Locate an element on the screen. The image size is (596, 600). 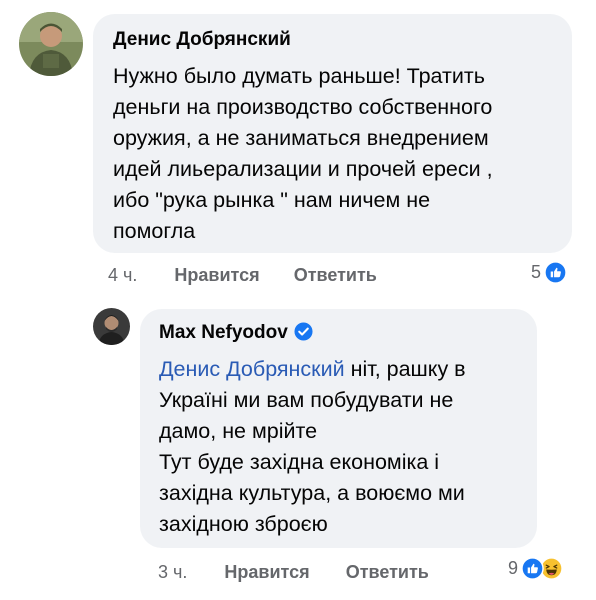
comment-actions: 4 ч. Нравится Ответить is located at coordinates (242, 275).